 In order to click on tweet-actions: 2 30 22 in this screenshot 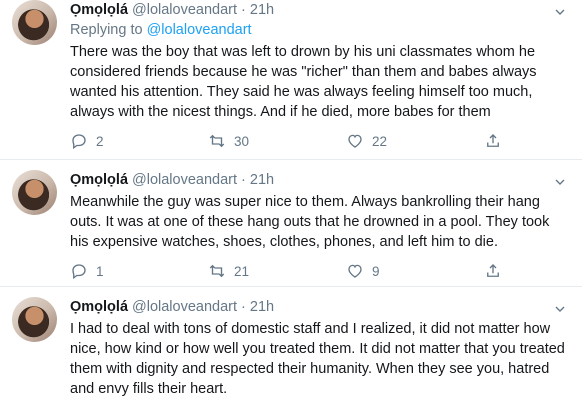, I will do `click(319, 141)`.